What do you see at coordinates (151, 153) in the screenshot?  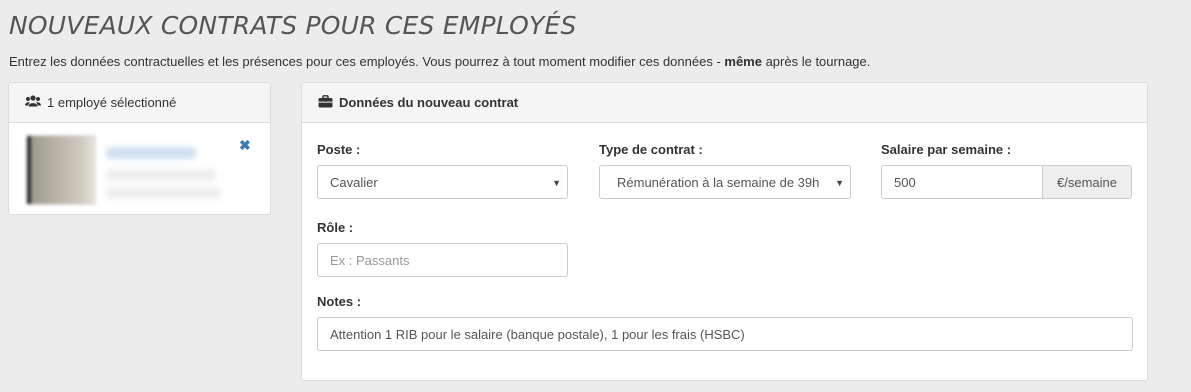 I see `employee-name-redacted` at bounding box center [151, 153].